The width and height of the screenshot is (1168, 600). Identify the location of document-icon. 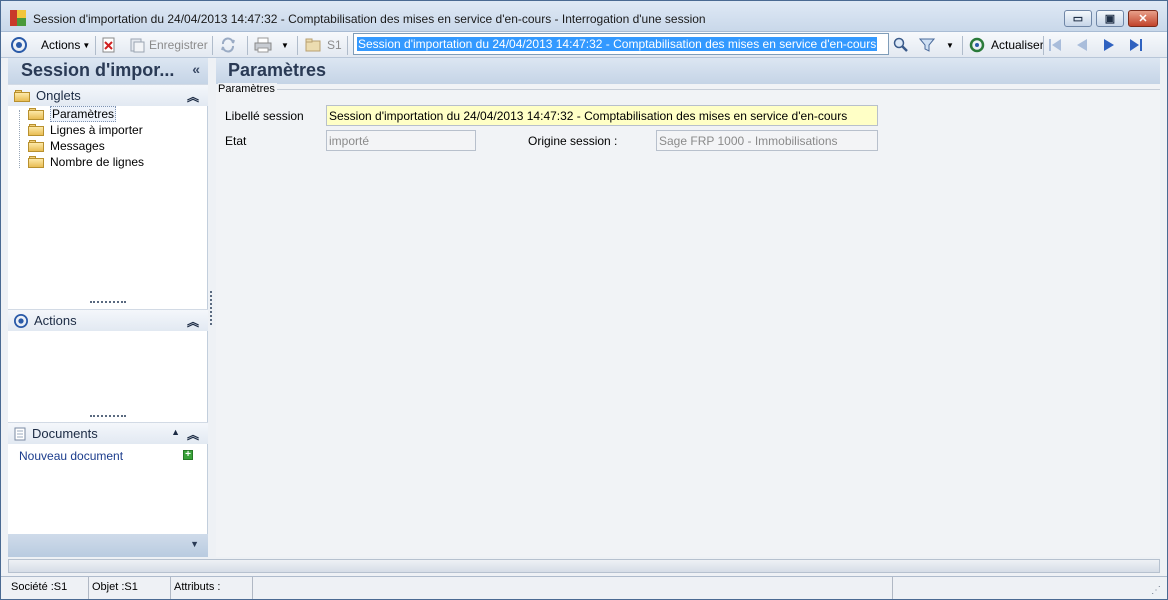
(20, 433).